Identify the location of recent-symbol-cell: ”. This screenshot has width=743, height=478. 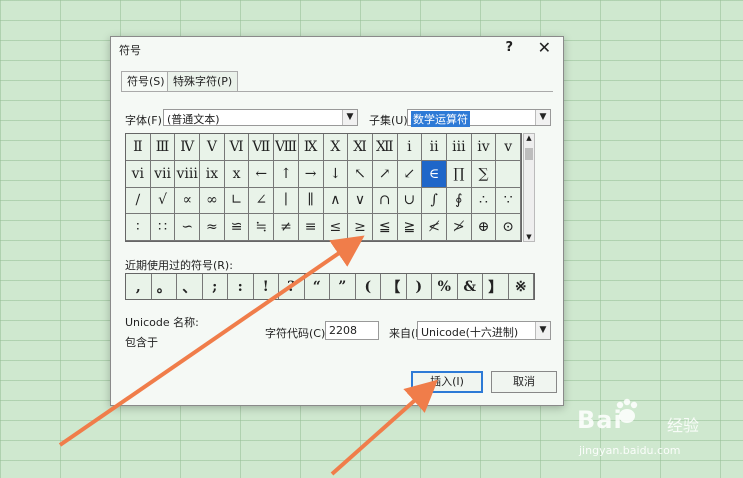
(343, 286).